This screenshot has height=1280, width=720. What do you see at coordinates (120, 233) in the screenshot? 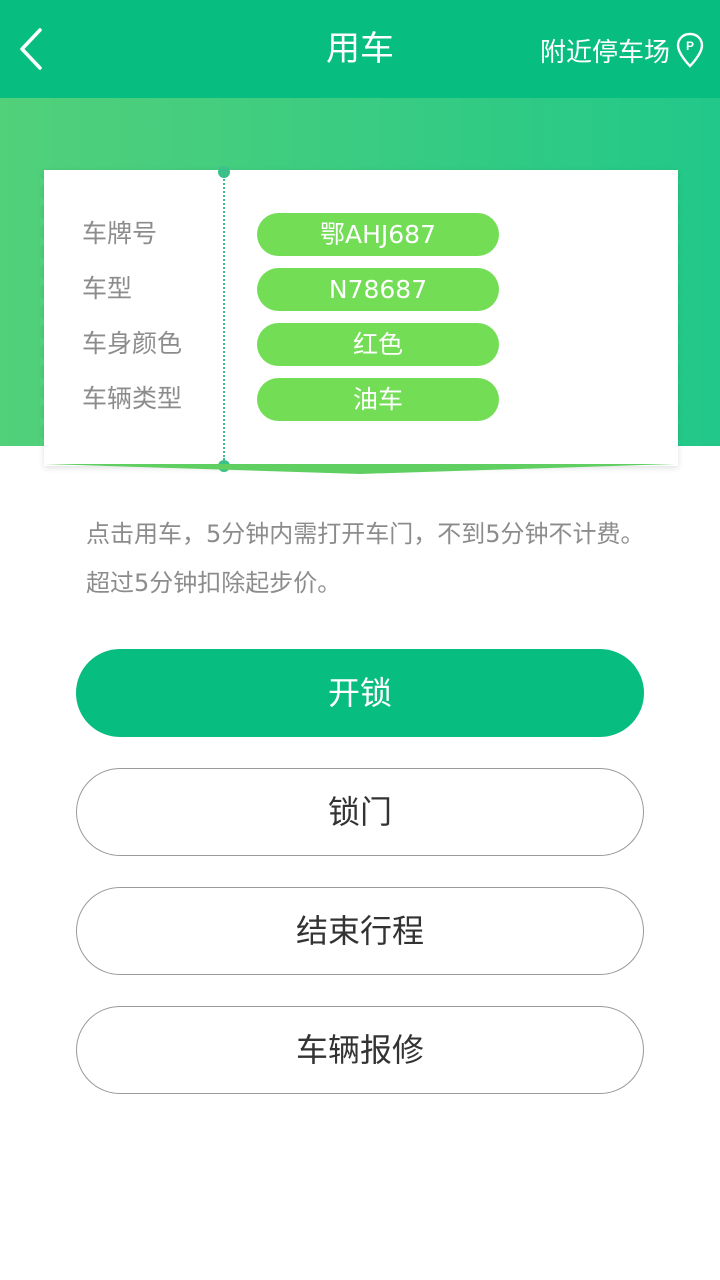
I see `plate-label: 车牌号` at bounding box center [120, 233].